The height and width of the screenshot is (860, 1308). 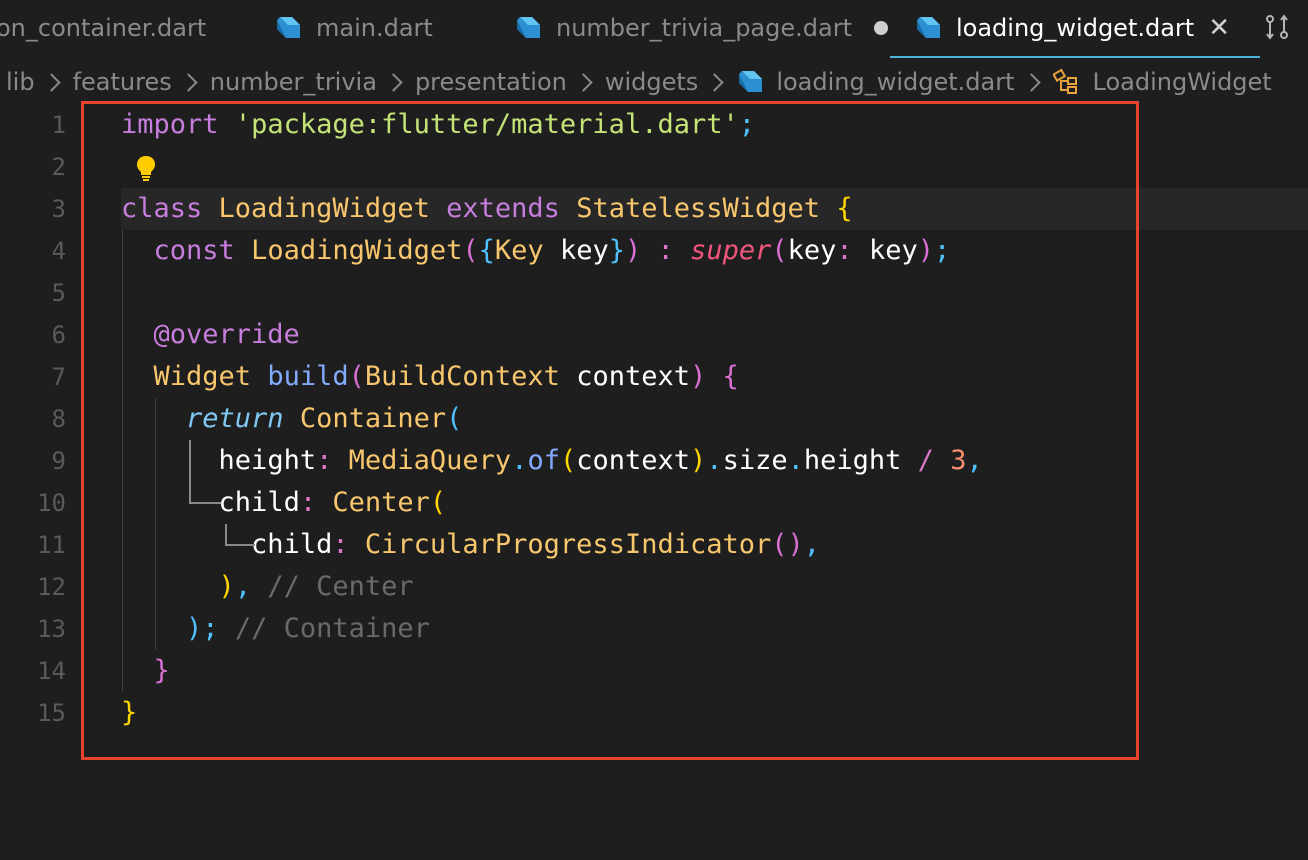 I want to click on breadcrumb-label: widgets, so click(x=651, y=82).